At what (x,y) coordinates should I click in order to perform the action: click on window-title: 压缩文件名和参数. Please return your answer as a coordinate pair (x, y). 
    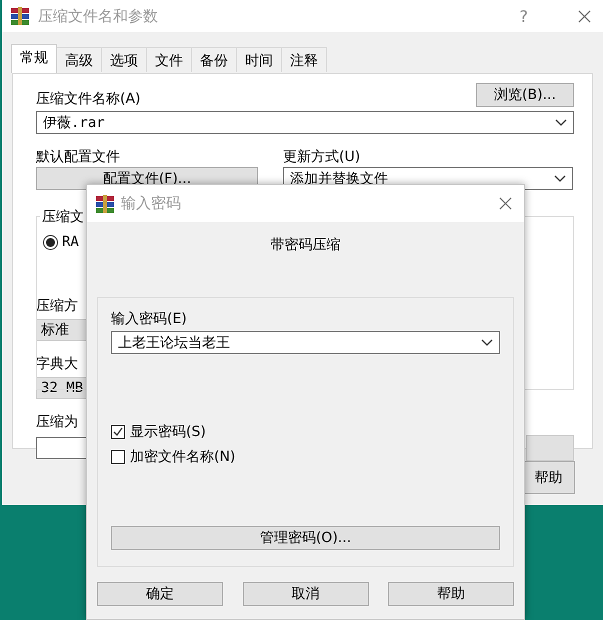
    Looking at the image, I should click on (98, 16).